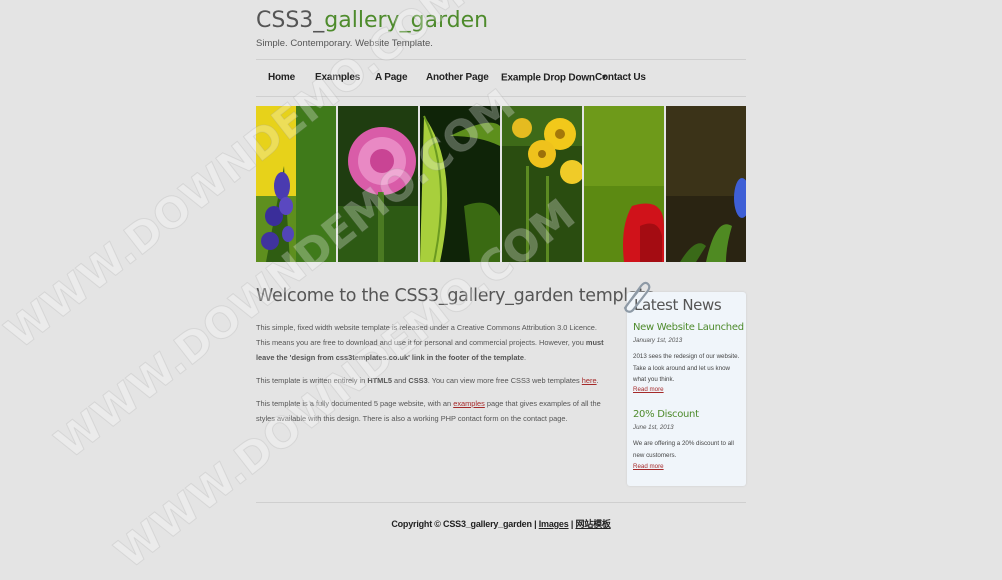 The width and height of the screenshot is (1002, 580). Describe the element at coordinates (658, 340) in the screenshot. I see `news-date: January 1st, 2013` at that location.